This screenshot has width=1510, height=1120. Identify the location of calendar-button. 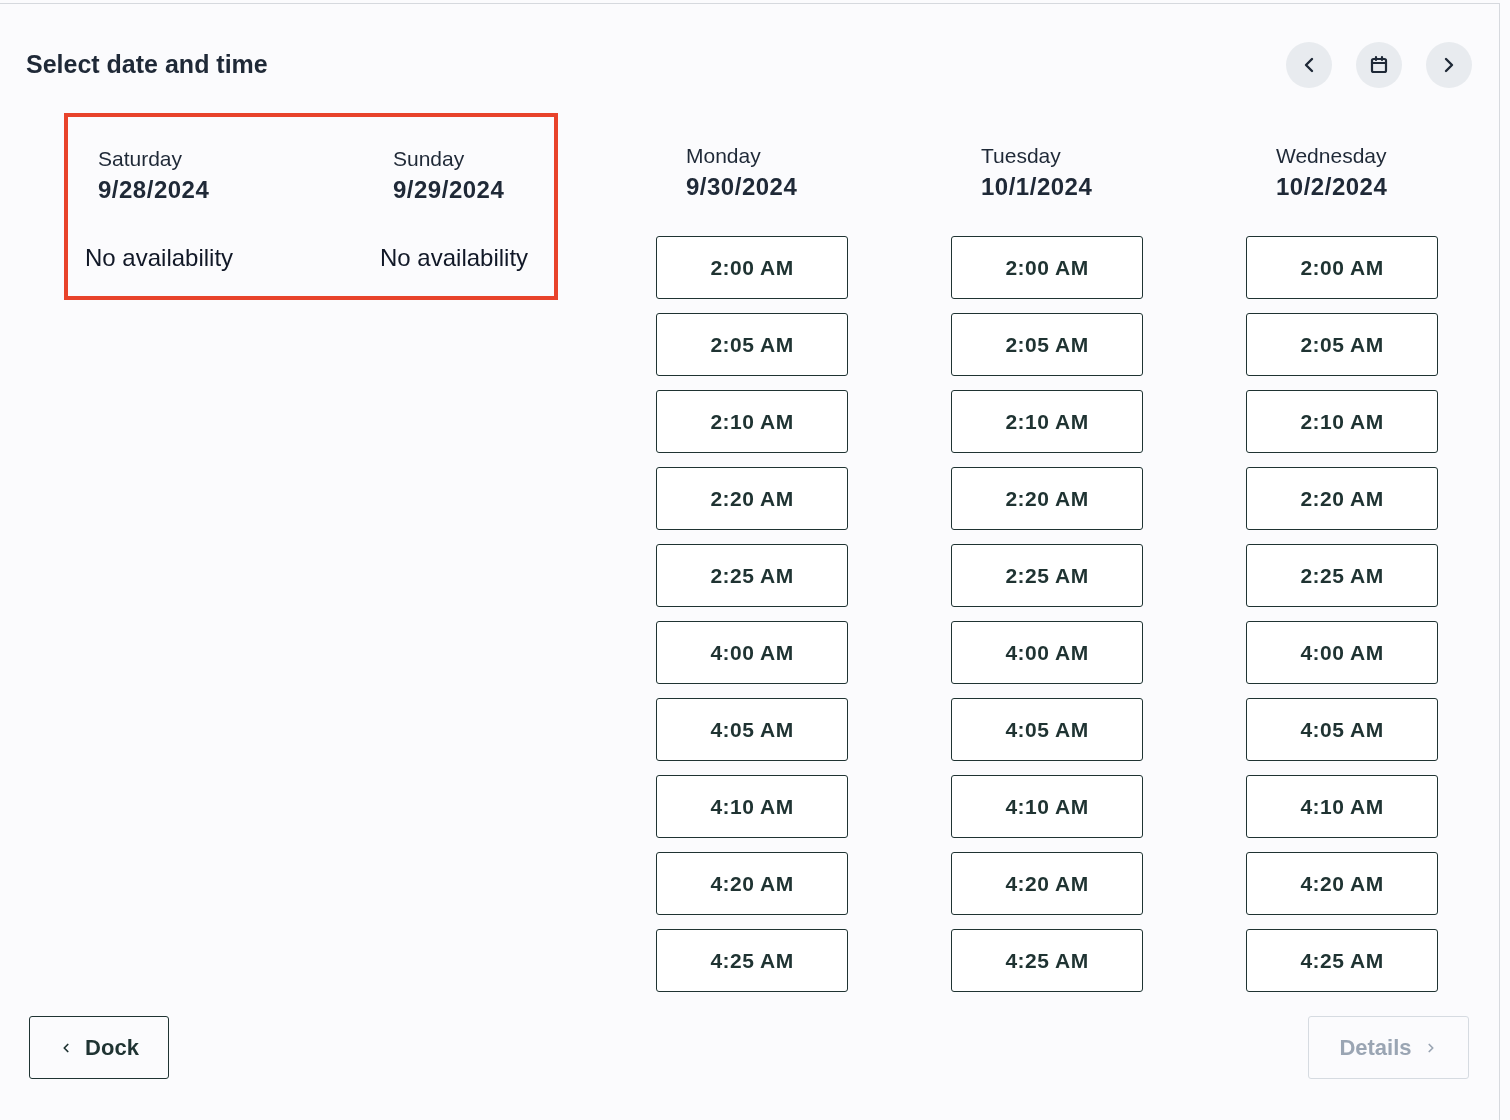
(1379, 65).